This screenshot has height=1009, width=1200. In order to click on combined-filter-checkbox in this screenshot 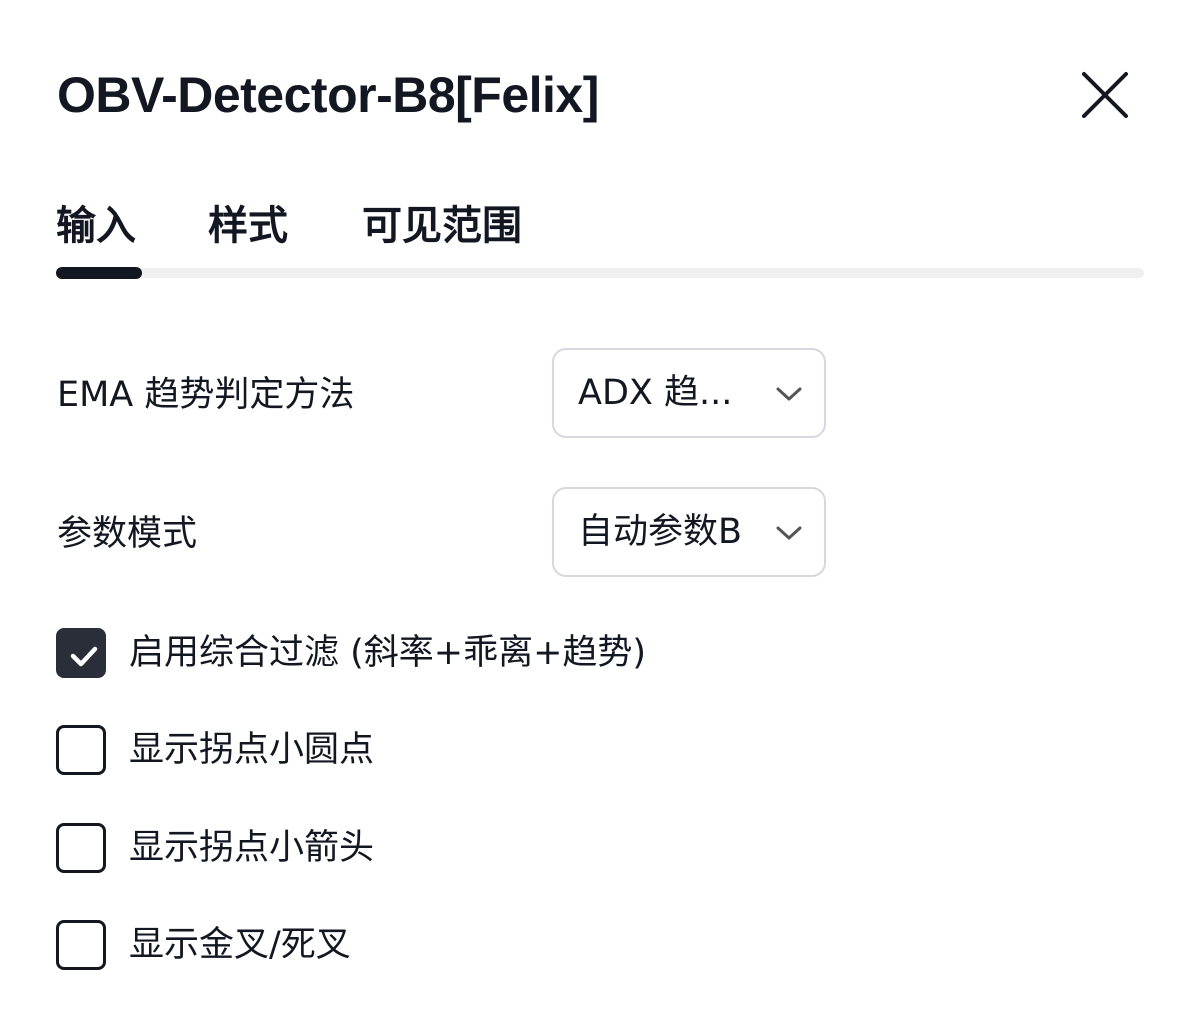, I will do `click(81, 653)`.